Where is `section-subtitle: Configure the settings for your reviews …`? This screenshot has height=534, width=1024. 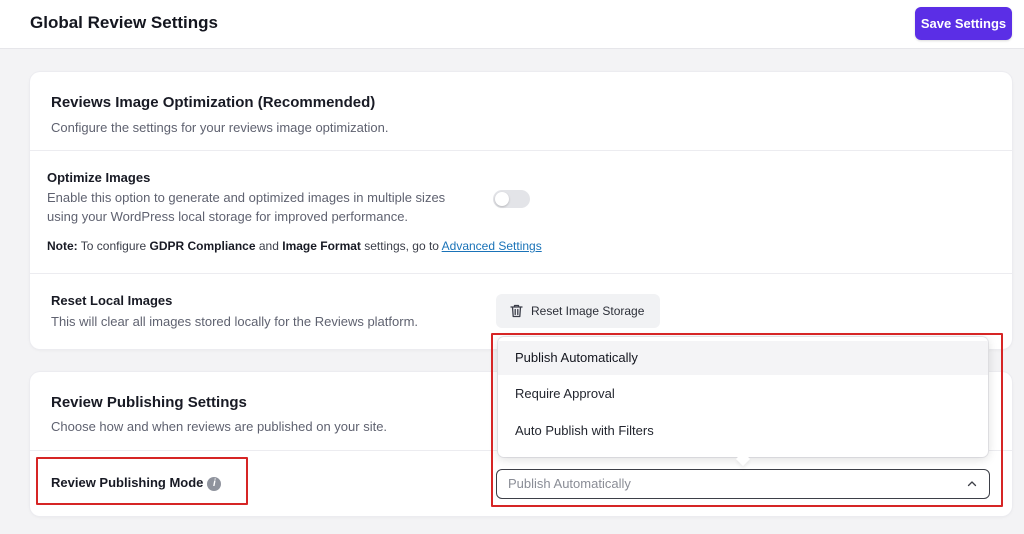
section-subtitle: Configure the settings for your reviews … is located at coordinates (220, 127).